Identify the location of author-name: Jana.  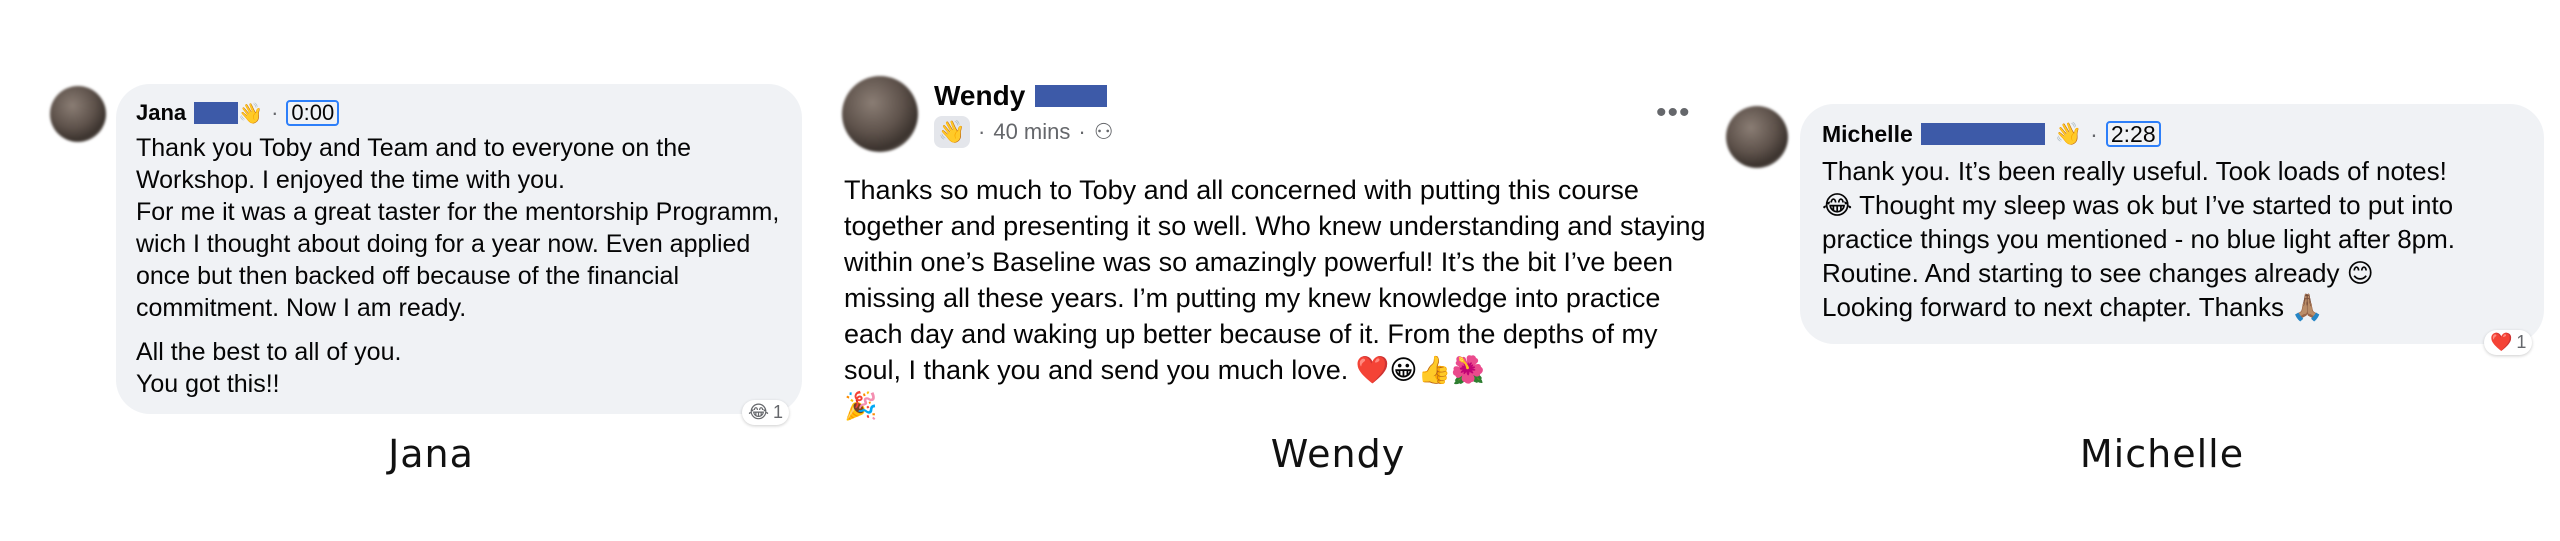
(161, 113).